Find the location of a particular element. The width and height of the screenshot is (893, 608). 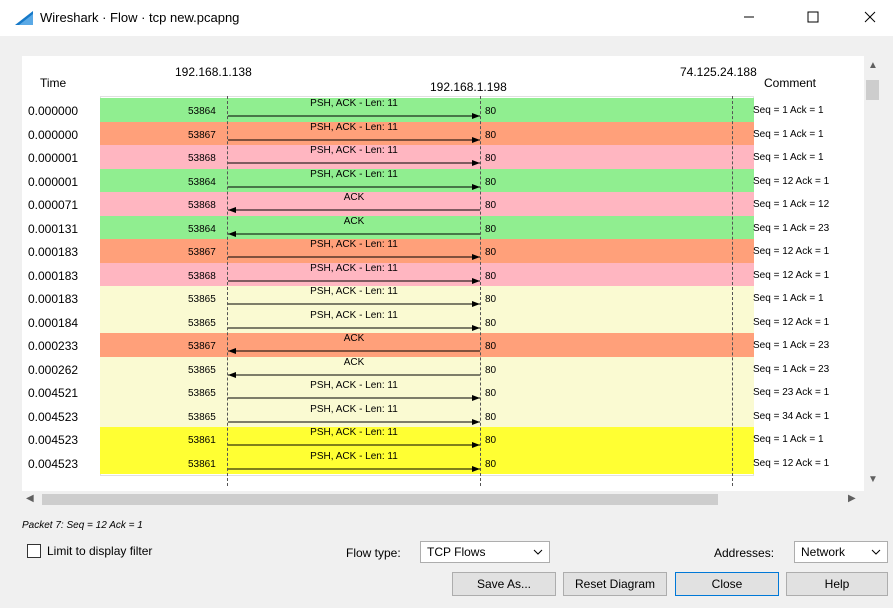

time-column-header: Time is located at coordinates (53, 83).